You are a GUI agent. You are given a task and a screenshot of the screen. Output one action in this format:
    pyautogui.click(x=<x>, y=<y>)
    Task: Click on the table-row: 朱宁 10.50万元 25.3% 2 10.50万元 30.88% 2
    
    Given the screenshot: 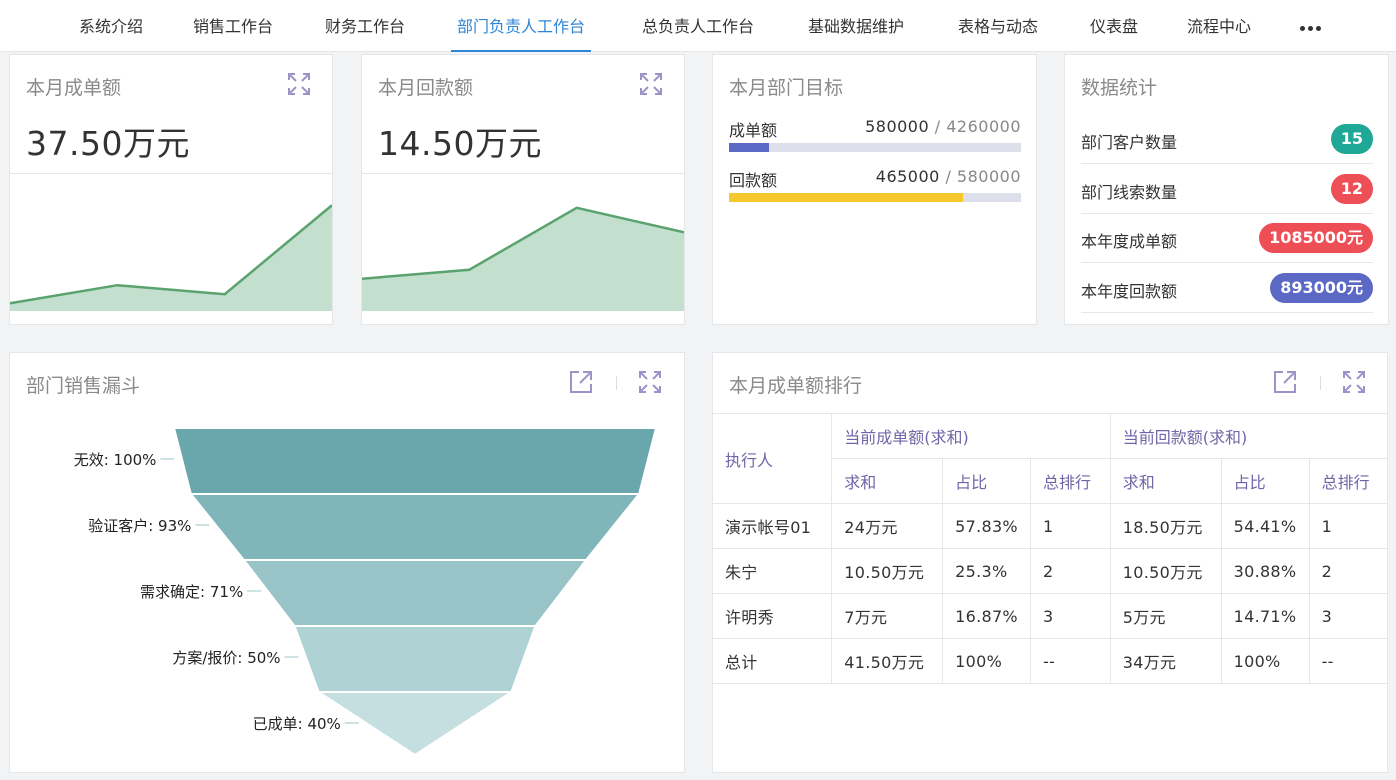 What is the action you would take?
    pyautogui.click(x=1050, y=571)
    